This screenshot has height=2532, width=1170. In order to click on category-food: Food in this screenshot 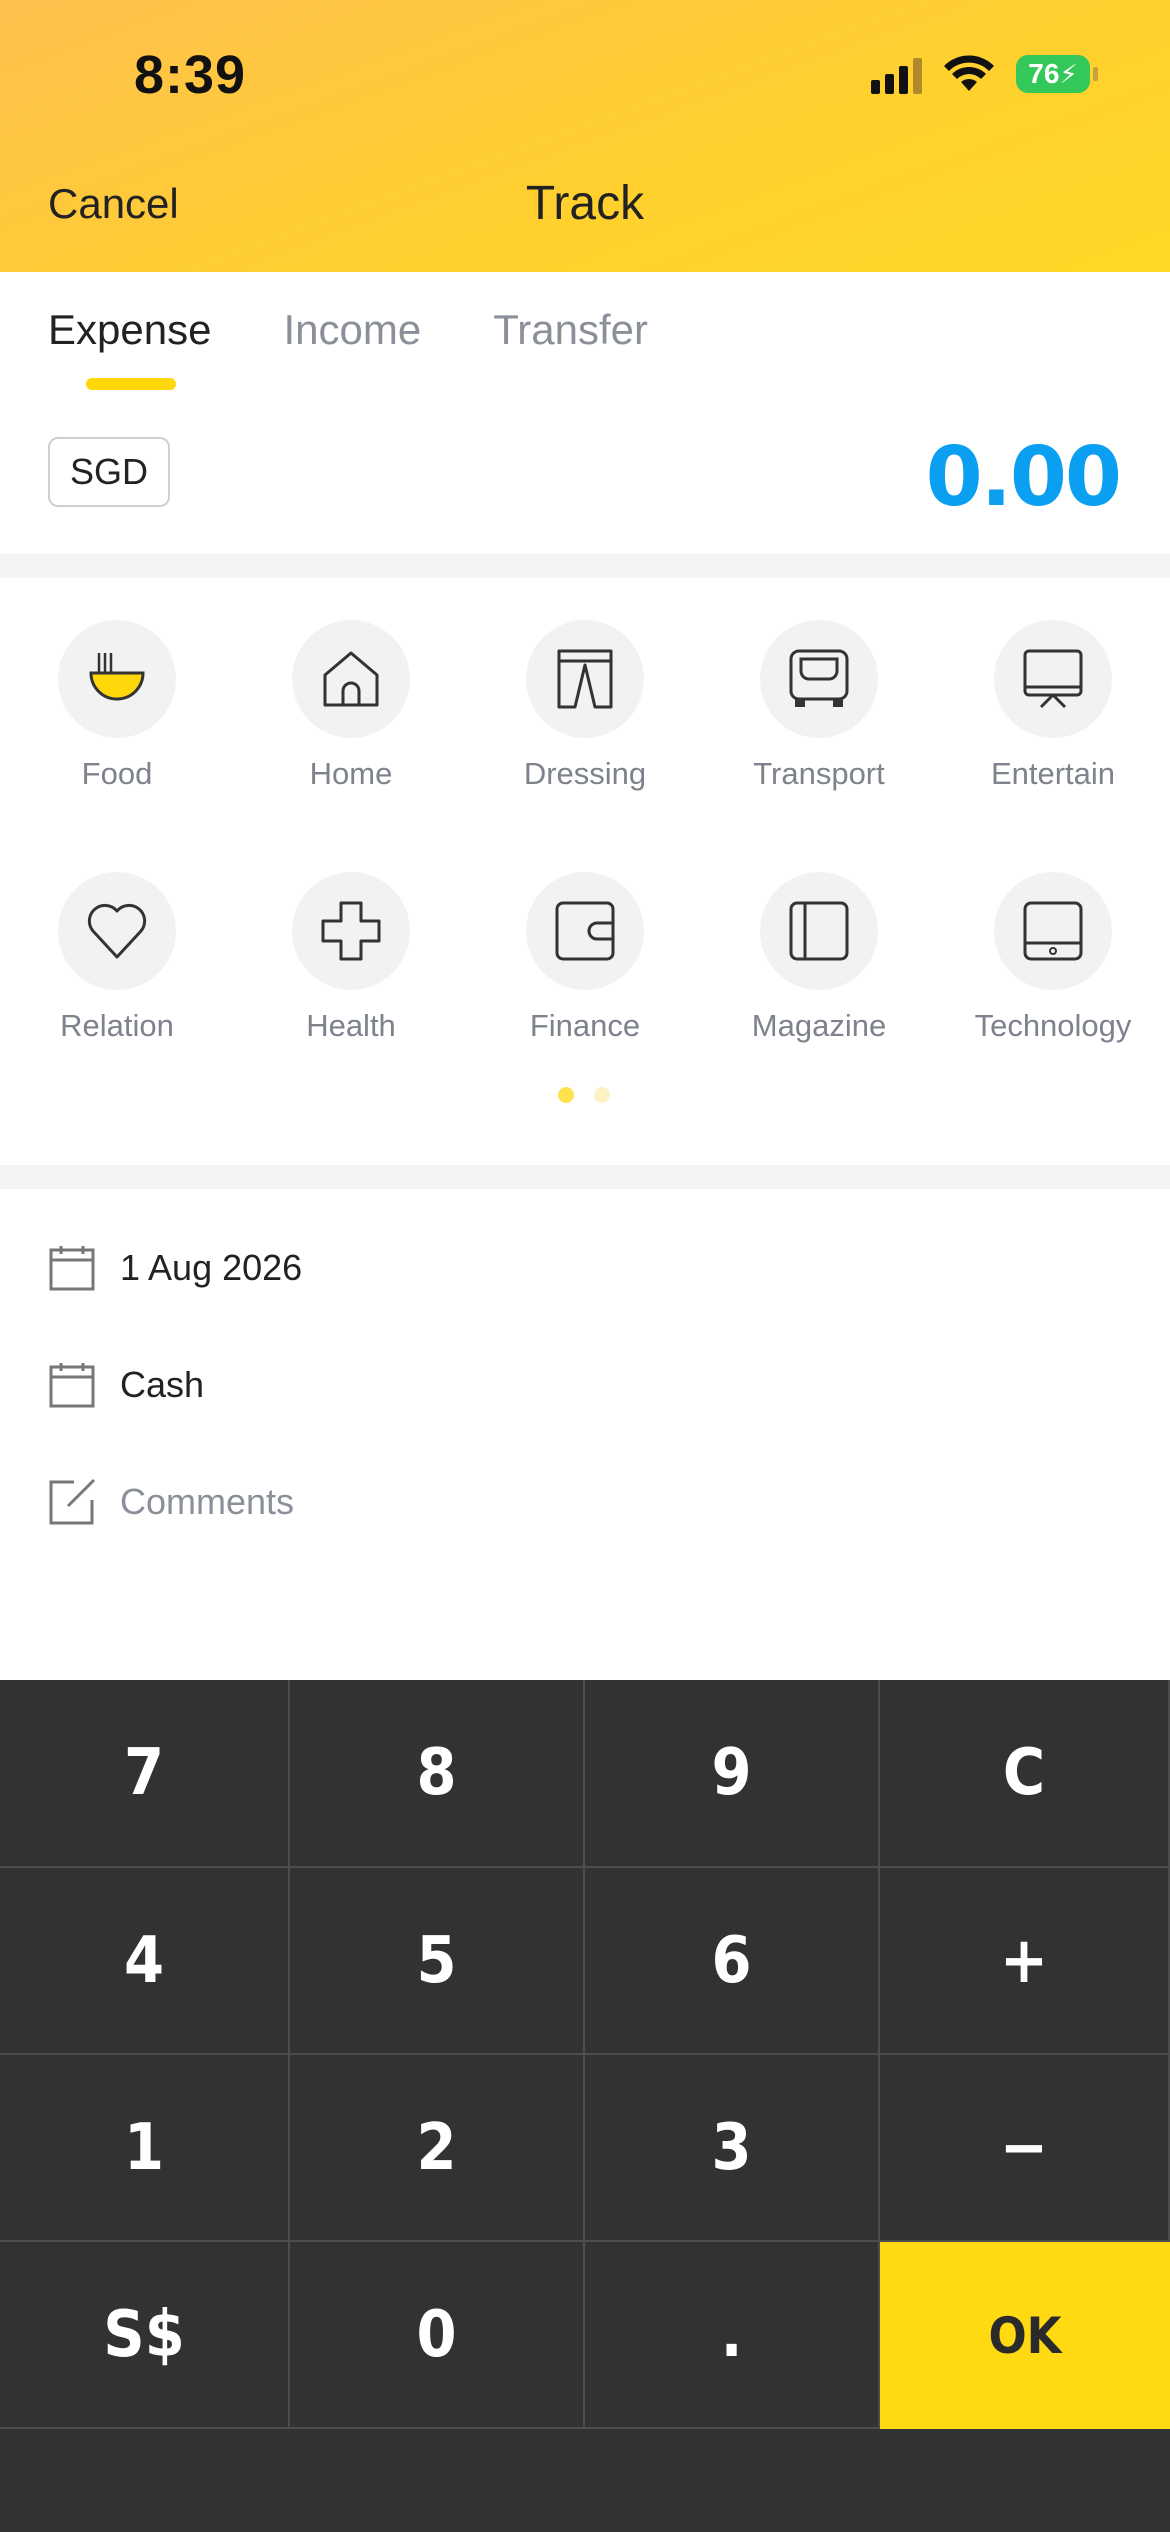, I will do `click(117, 706)`.